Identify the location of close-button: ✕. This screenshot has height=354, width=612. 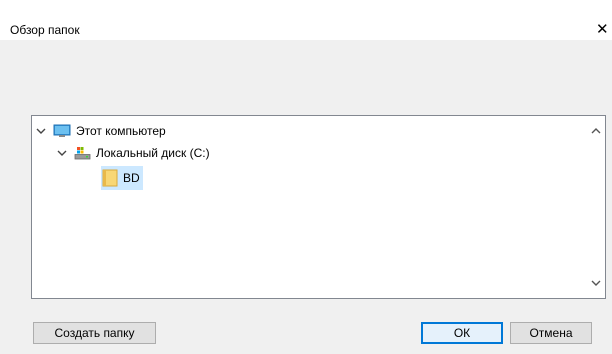
(604, 29).